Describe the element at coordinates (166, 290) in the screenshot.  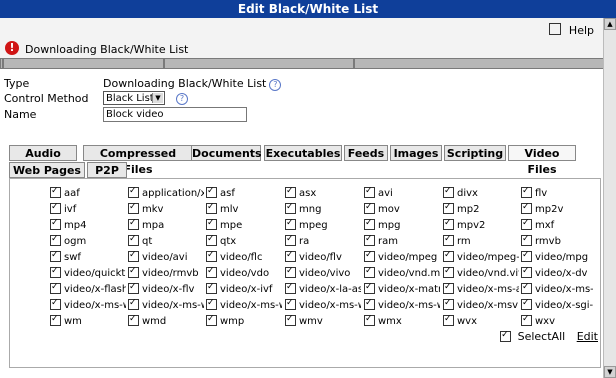
I see `file-type-item: video/x-flv` at that location.